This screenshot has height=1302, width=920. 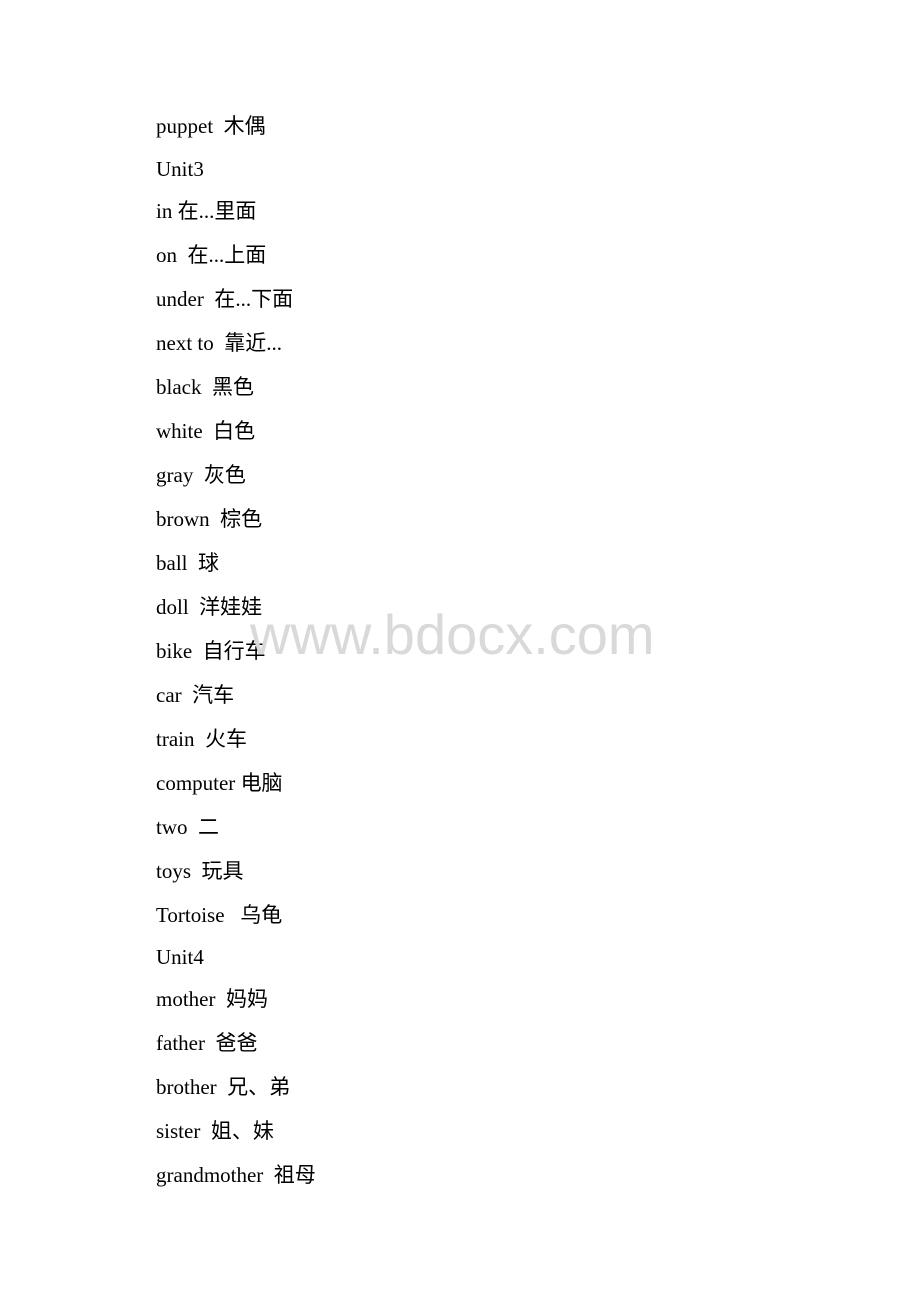 I want to click on english-word: in, so click(x=164, y=211).